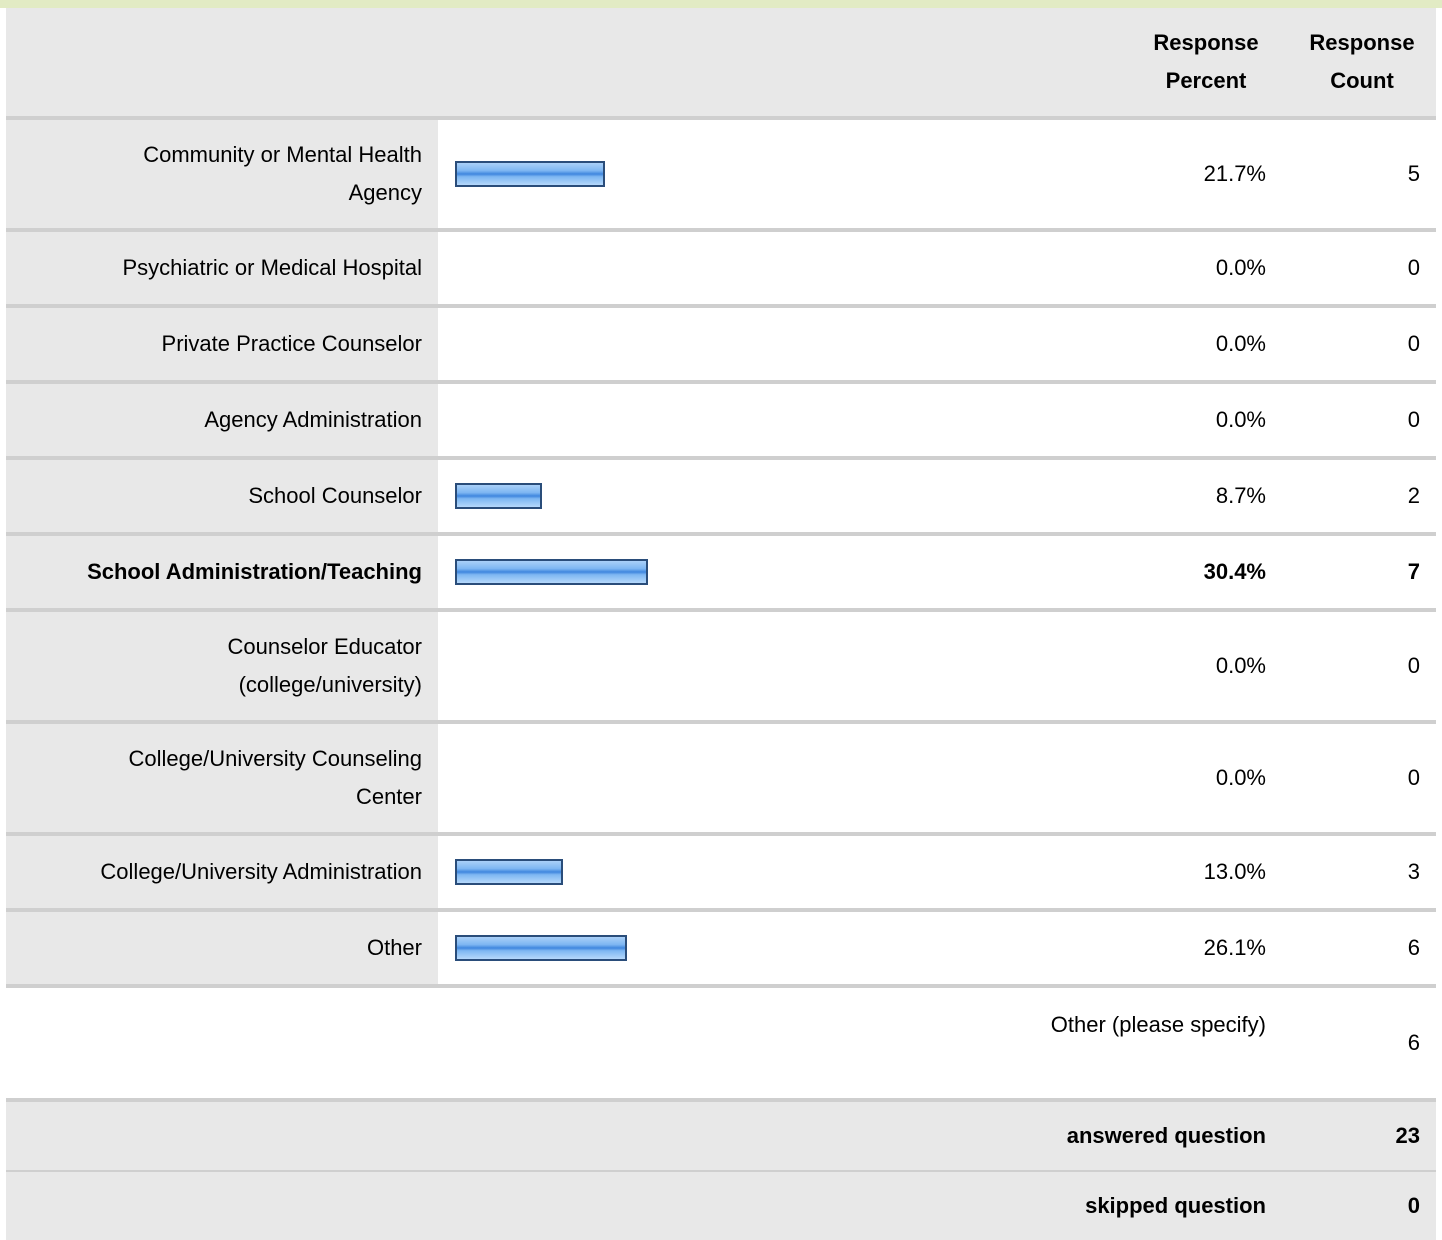  Describe the element at coordinates (1413, 173) in the screenshot. I see `response-count: 5` at that location.